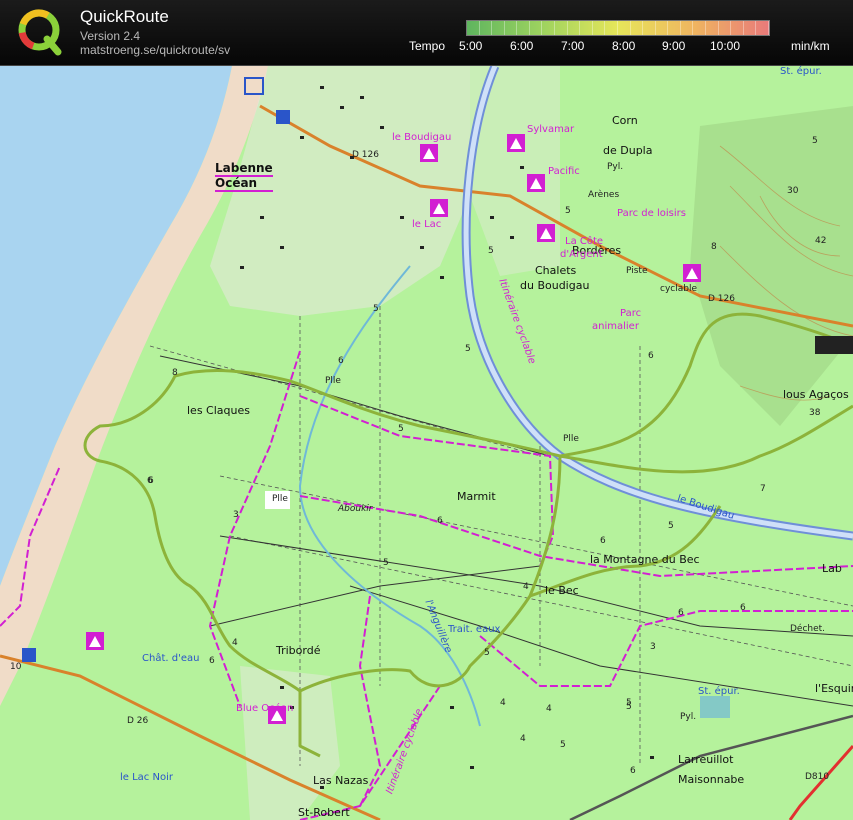 The width and height of the screenshot is (853, 820). I want to click on place-las-nazas: Las Nazas, so click(341, 780).